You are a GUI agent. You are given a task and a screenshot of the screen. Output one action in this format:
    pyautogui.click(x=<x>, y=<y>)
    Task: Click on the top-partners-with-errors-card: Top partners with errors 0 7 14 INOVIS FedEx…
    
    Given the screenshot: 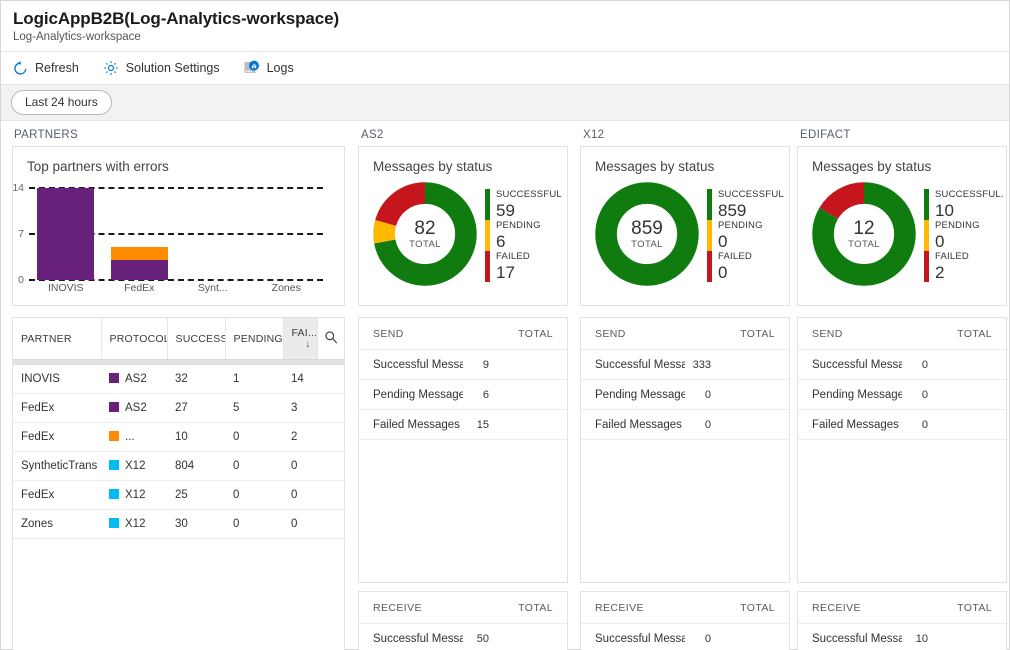 What is the action you would take?
    pyautogui.click(x=178, y=226)
    